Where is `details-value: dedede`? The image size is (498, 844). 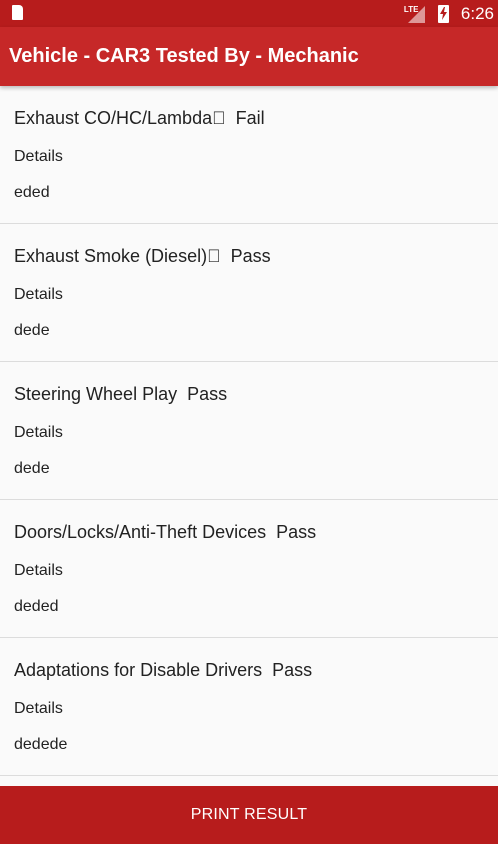
details-value: dedede is located at coordinates (41, 744).